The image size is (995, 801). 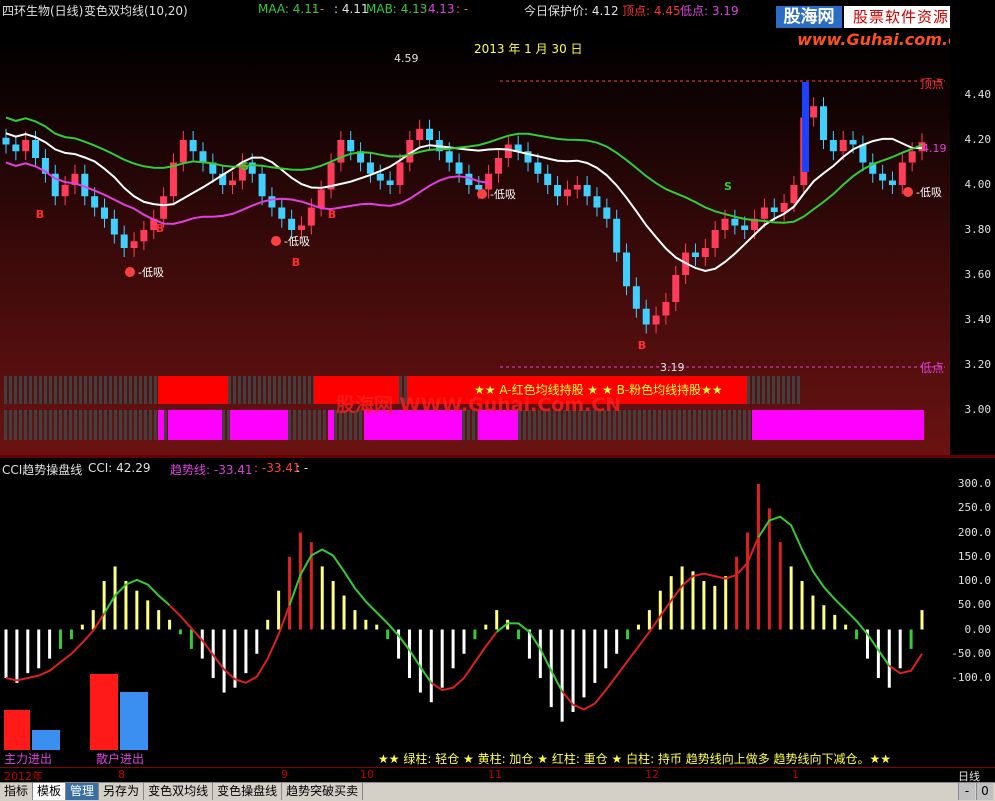 I want to click on price-axis: 4.40 4.20 4.00 3.80 3.60 3.40 3.20 3.00, so click(x=972, y=227).